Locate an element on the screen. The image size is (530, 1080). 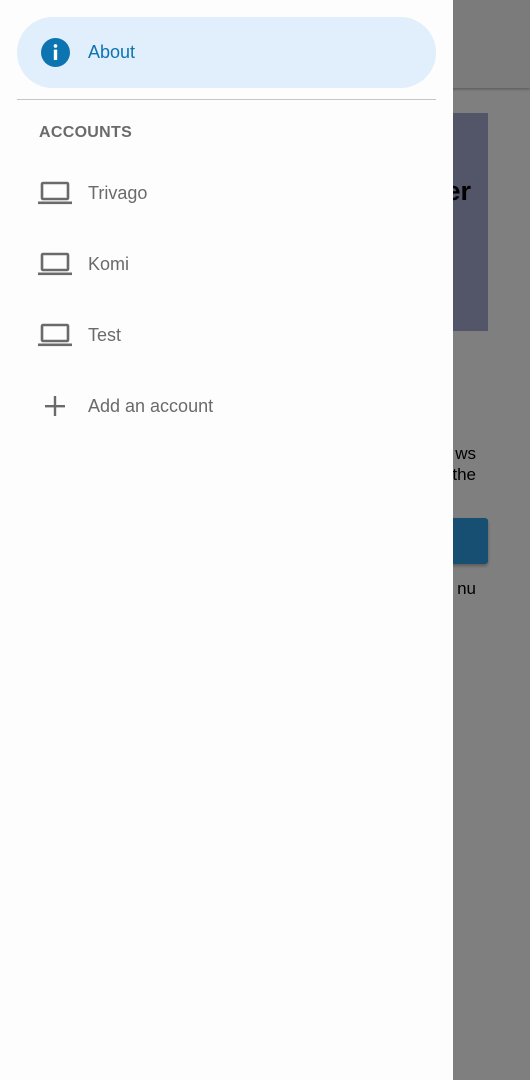
add-account-label: Add an account is located at coordinates (151, 406).